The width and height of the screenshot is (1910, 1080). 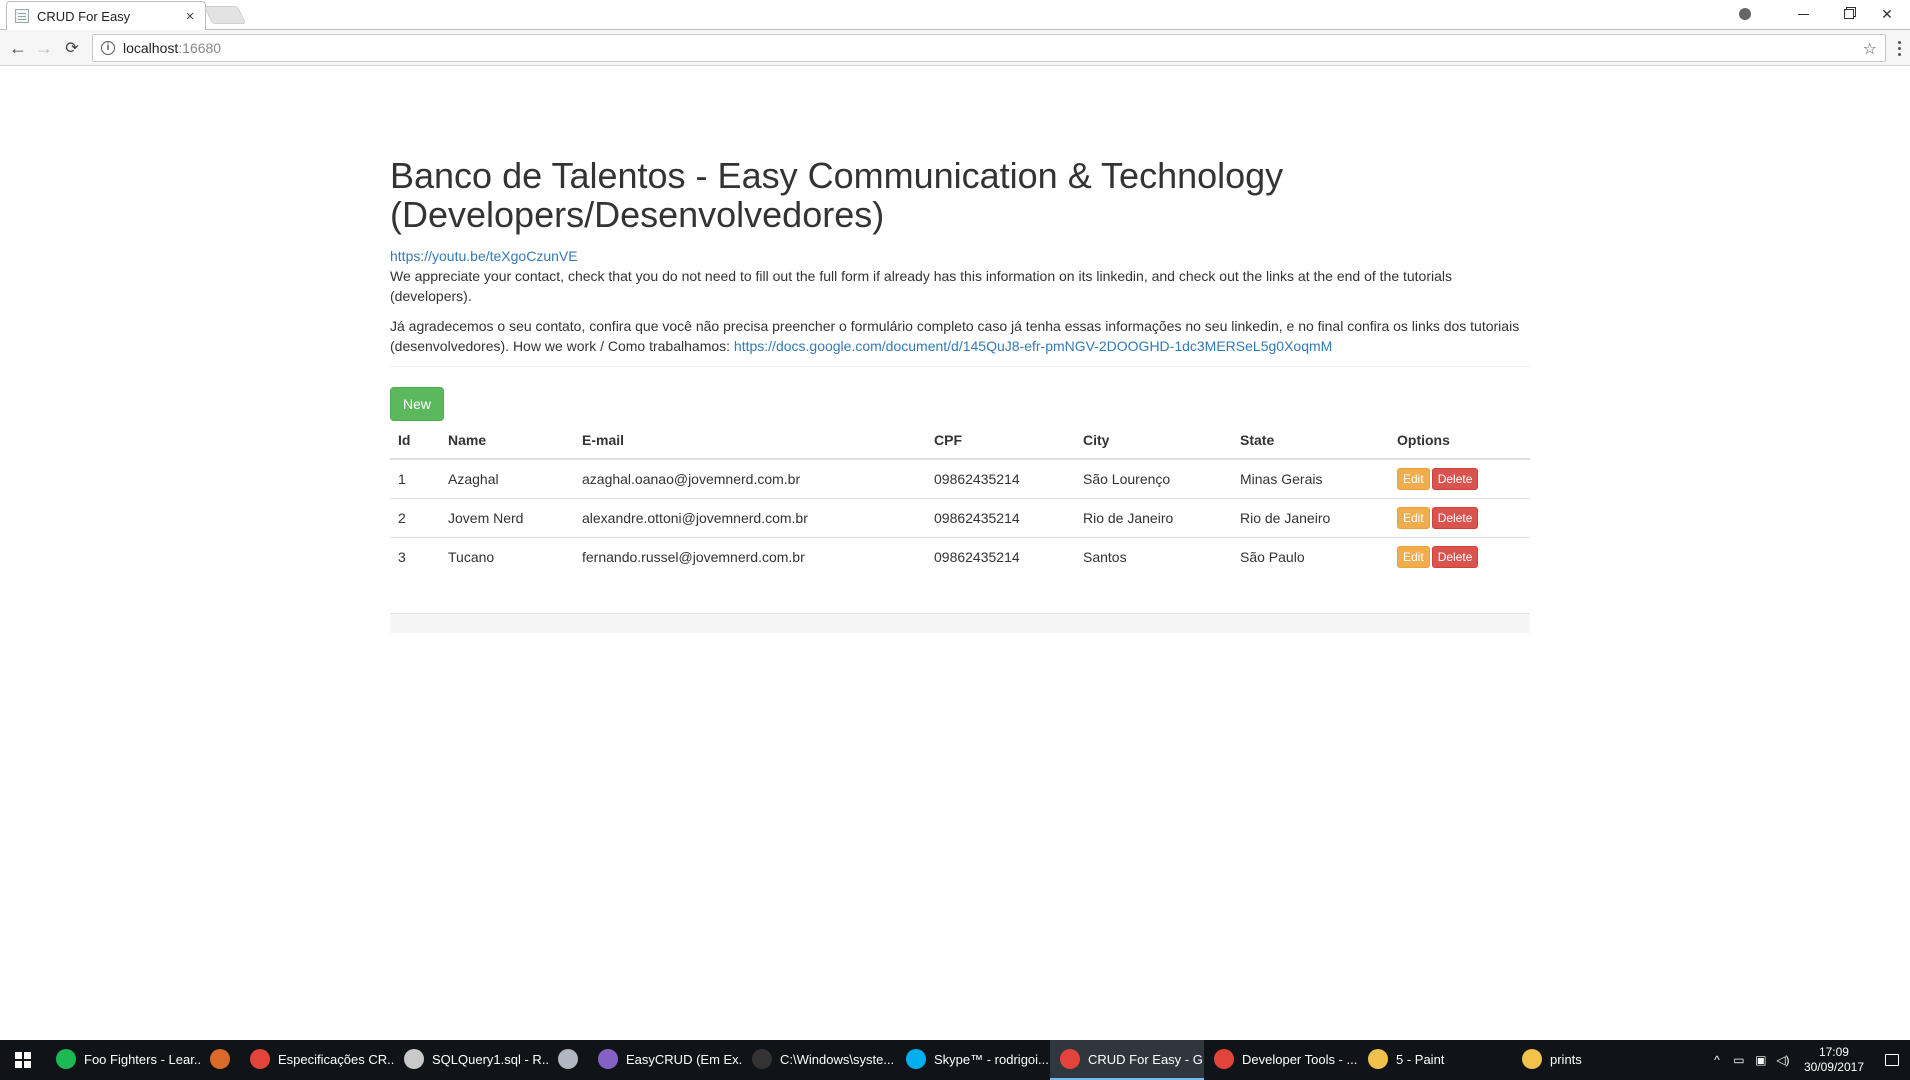 What do you see at coordinates (415, 441) in the screenshot?
I see `header-id: Id` at bounding box center [415, 441].